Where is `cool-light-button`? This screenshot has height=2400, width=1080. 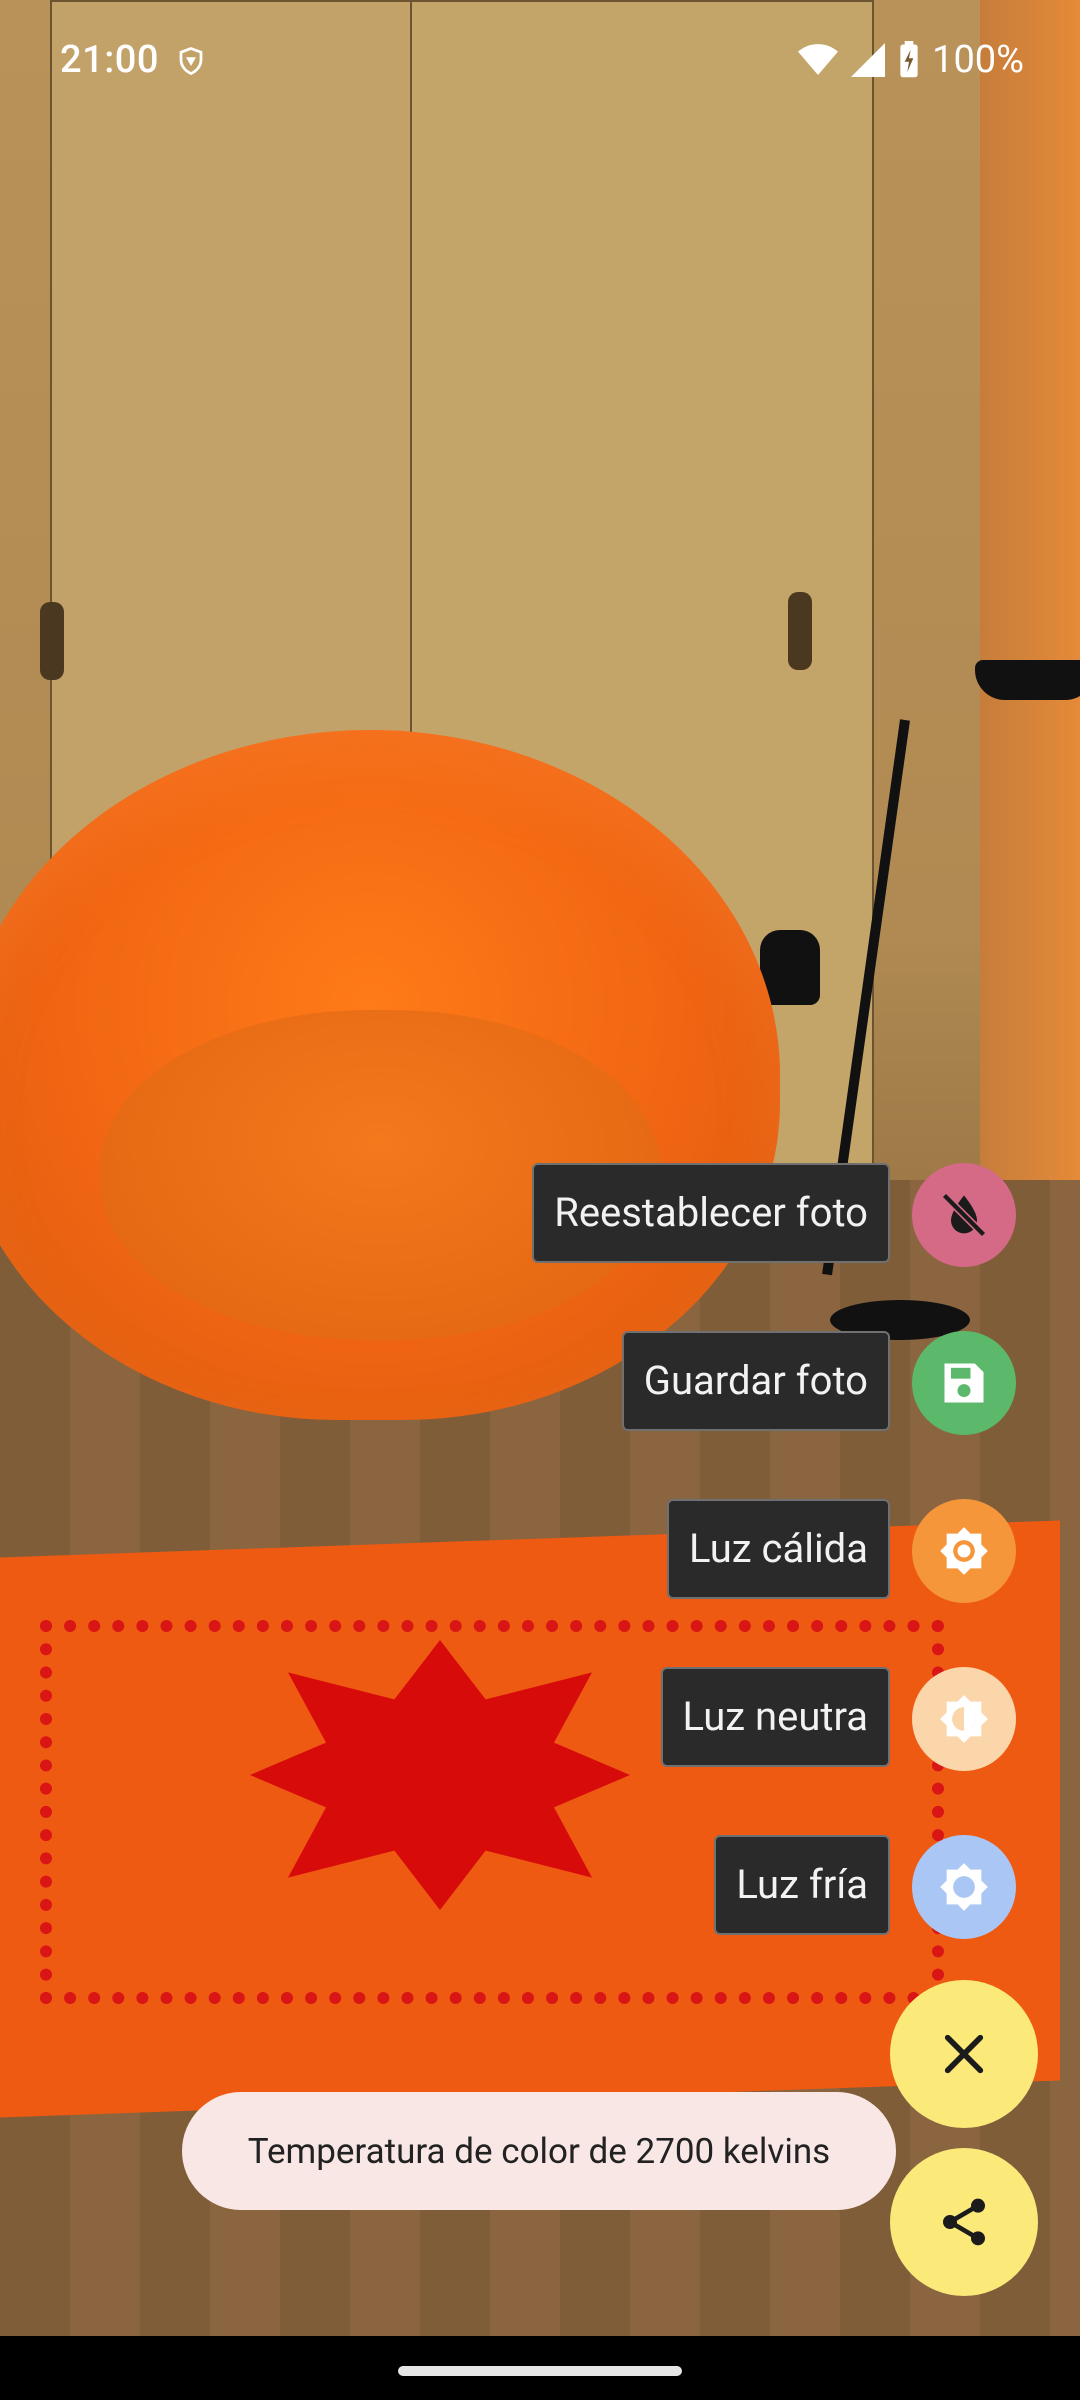 cool-light-button is located at coordinates (964, 1887).